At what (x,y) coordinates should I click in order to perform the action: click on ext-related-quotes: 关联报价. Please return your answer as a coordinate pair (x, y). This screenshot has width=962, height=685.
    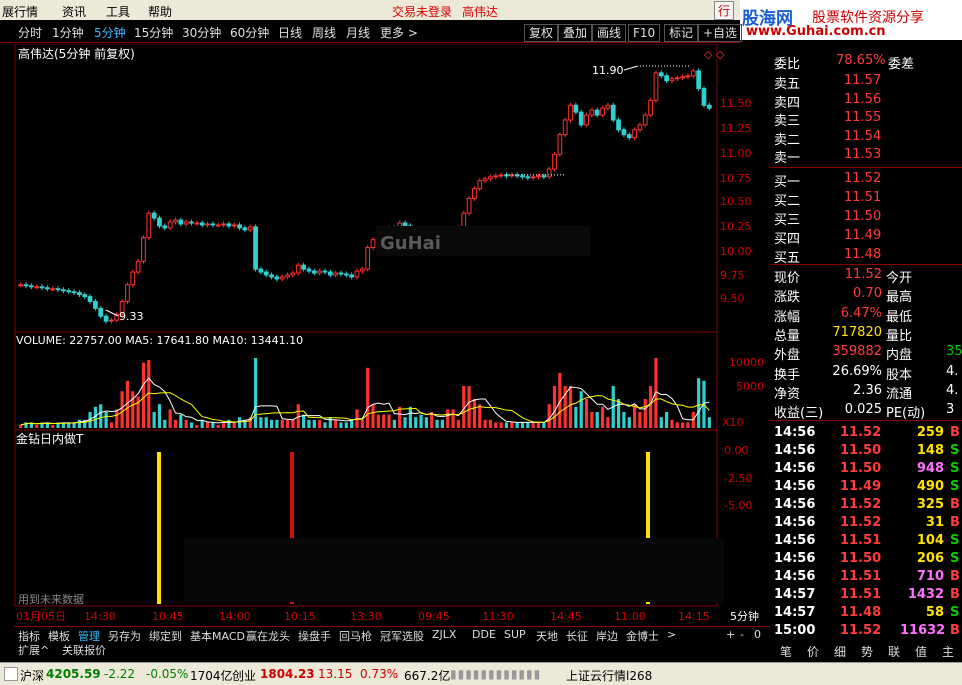
    Looking at the image, I should click on (84, 650).